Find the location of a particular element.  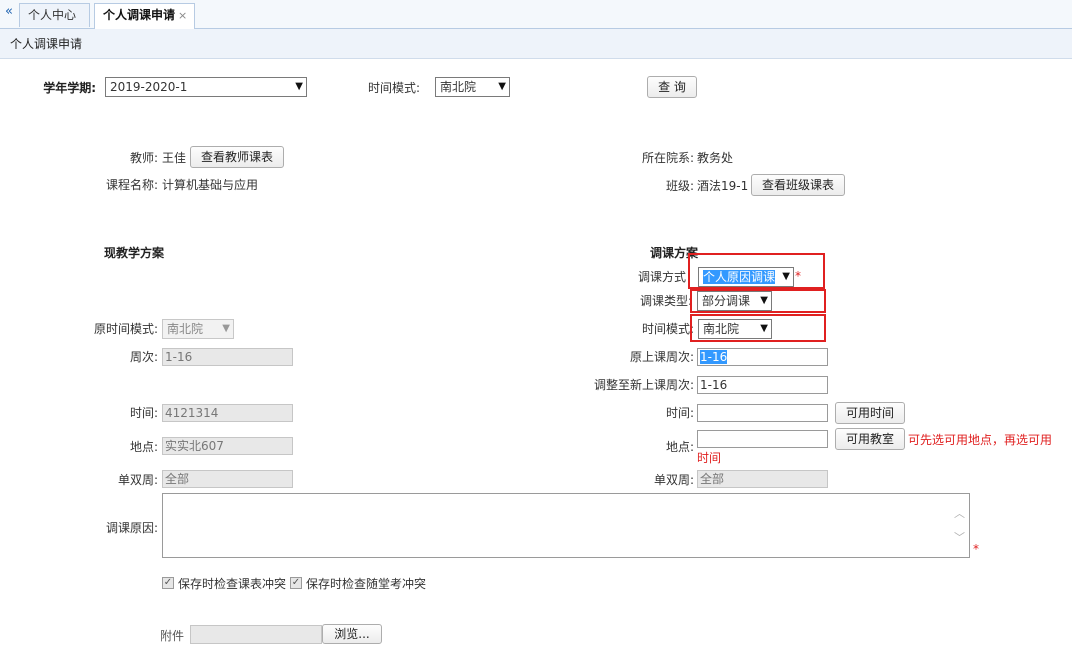

teacher-name: 王佳 is located at coordinates (174, 158).